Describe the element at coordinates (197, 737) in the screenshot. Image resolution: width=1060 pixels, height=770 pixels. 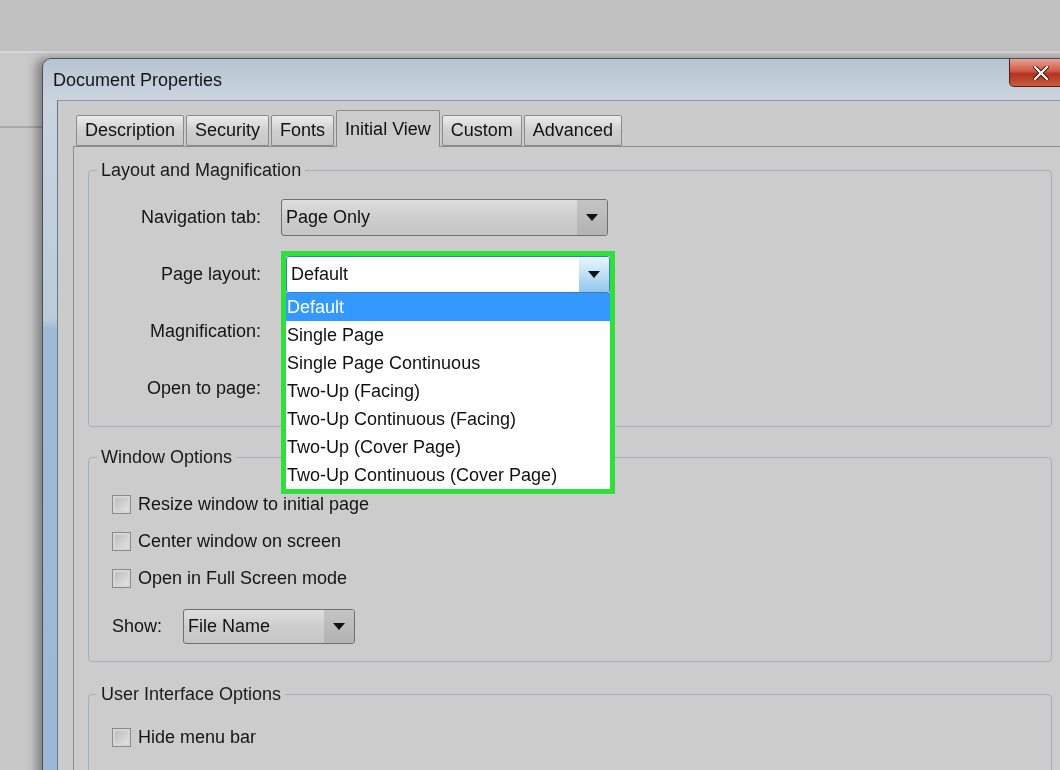
I see `checkbox-label: Hide menu bar` at that location.